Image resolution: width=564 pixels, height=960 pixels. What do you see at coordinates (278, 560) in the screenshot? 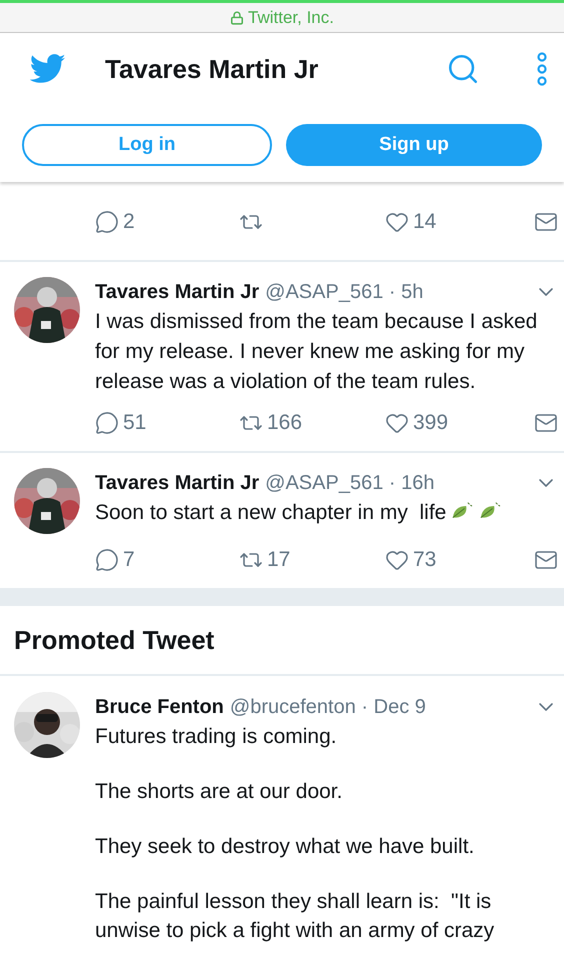
I see `retweet-count: 17` at bounding box center [278, 560].